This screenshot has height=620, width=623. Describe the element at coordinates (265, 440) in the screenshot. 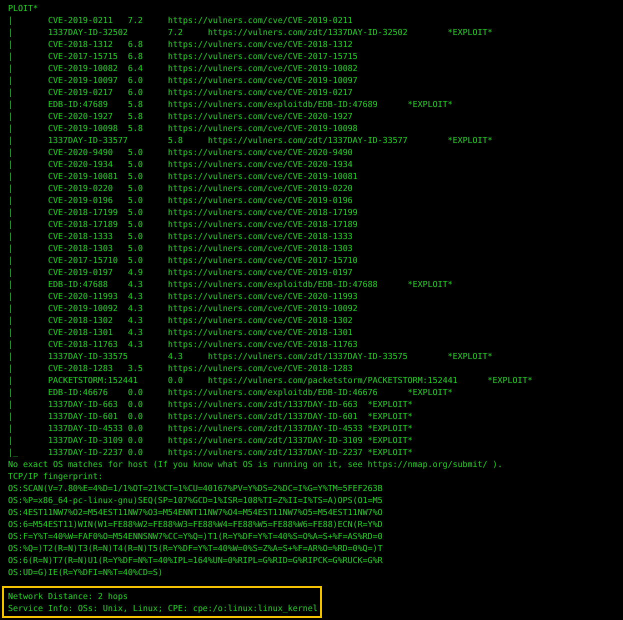

I see `vuln-url: https://vulners.com/zdt/1337DAY-ID-3109` at that location.